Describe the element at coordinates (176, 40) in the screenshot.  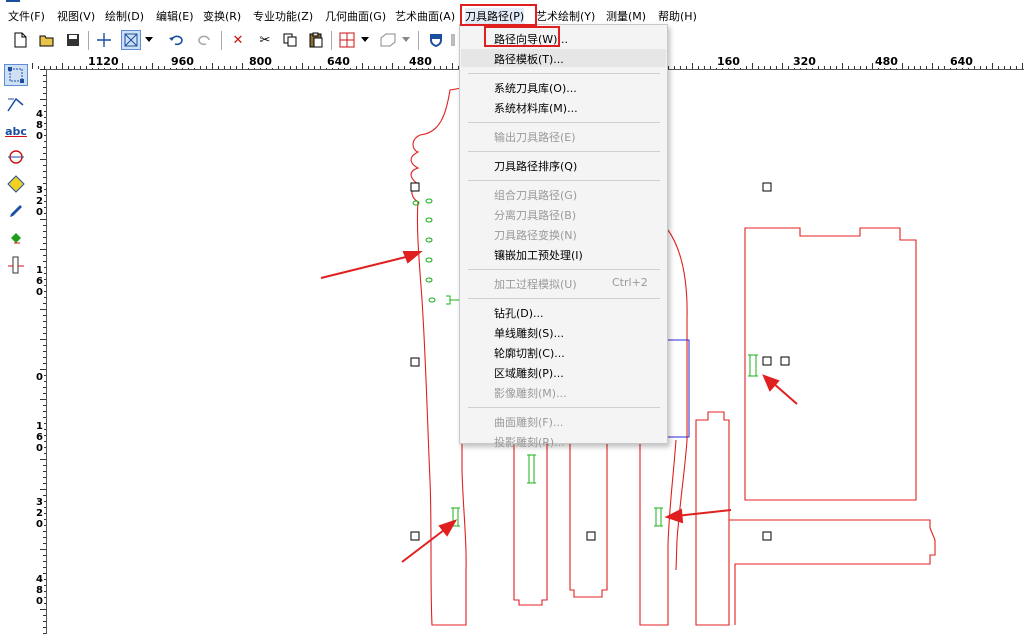
I see `undo-icon` at that location.